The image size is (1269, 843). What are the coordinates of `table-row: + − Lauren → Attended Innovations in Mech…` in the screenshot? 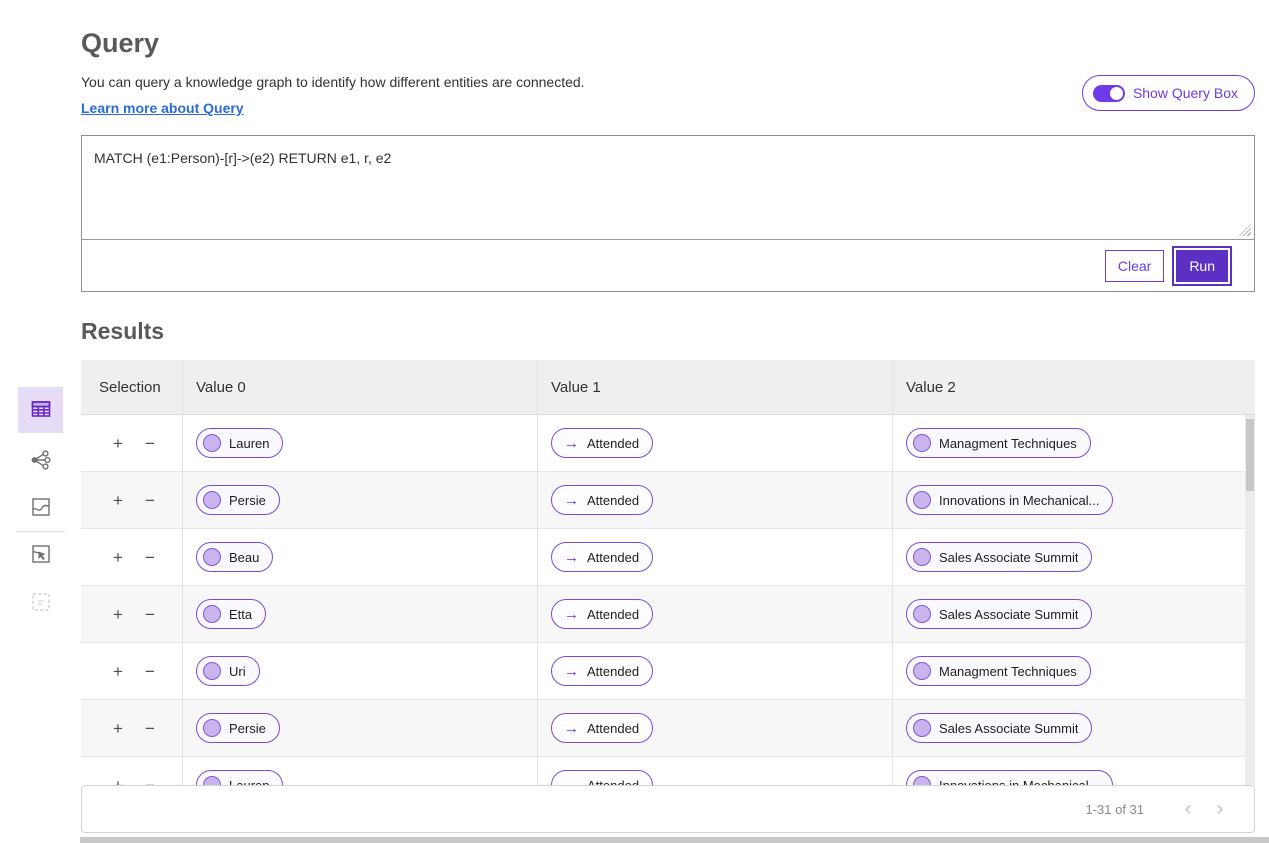 It's located at (668, 771).